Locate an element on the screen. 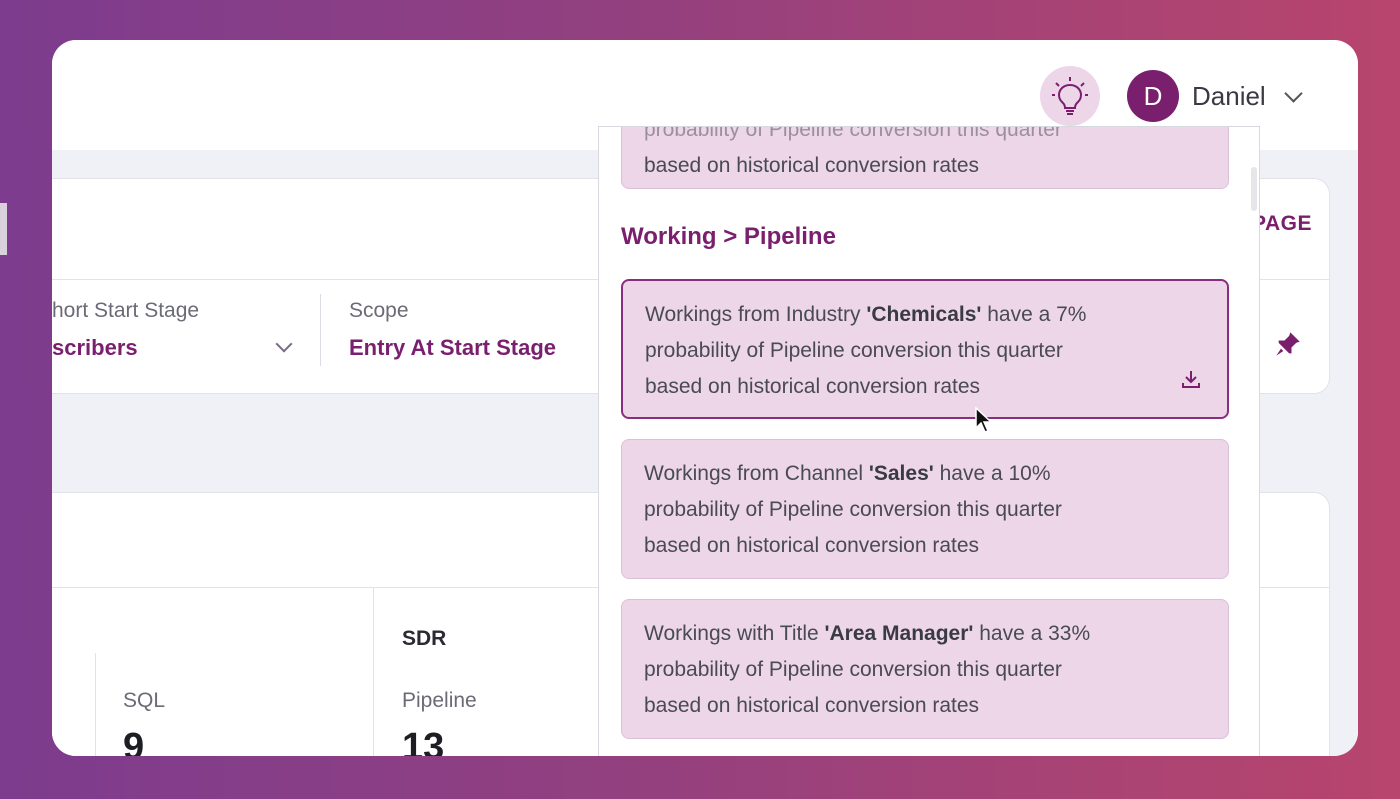 This screenshot has height=799, width=1400. side-tab is located at coordinates (3, 229).